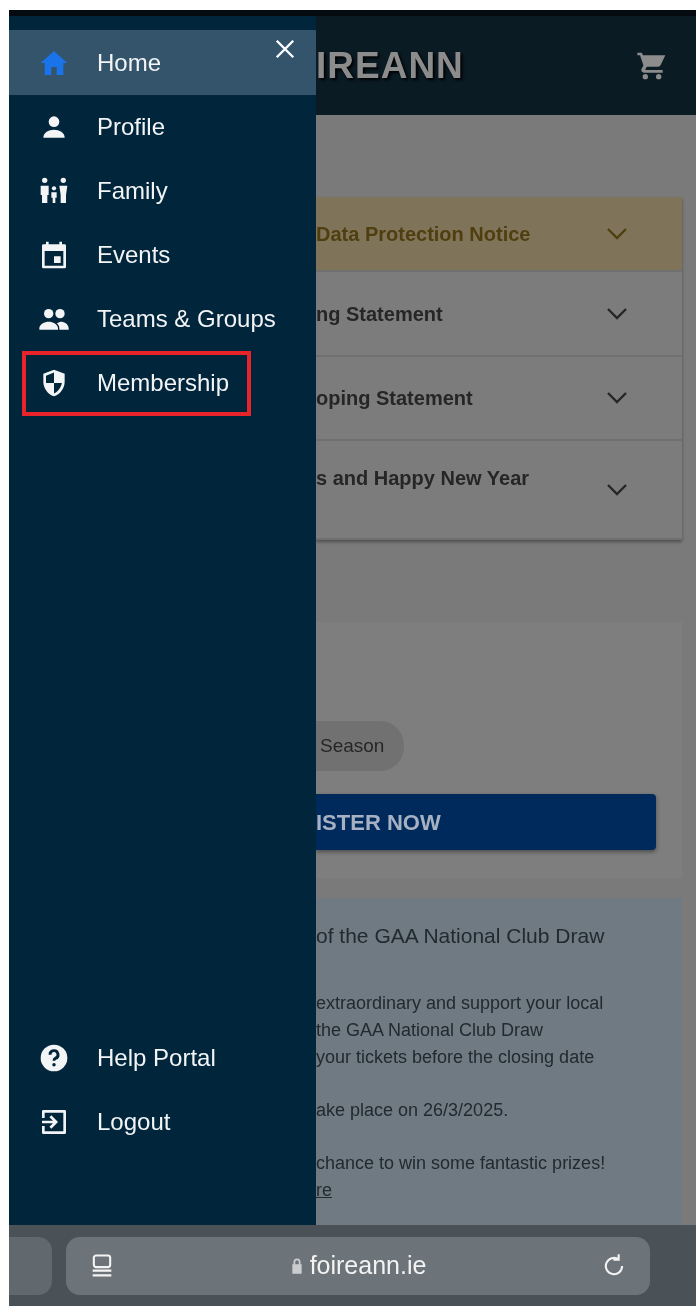 The image size is (696, 1306). Describe the element at coordinates (132, 191) in the screenshot. I see `menu-label: Family` at that location.